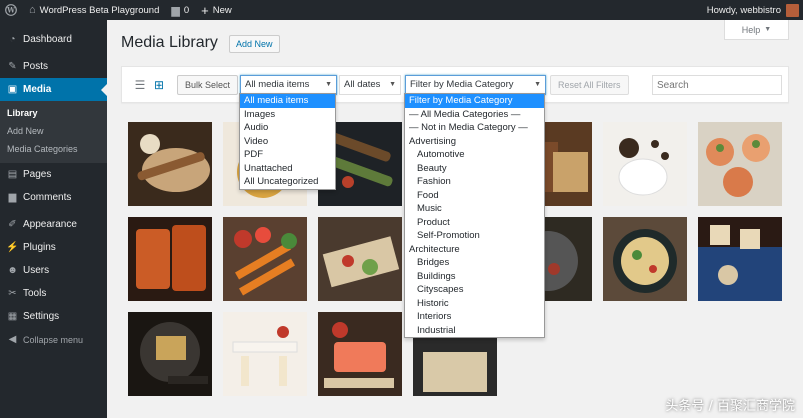 The width and height of the screenshot is (803, 418). What do you see at coordinates (474, 155) in the screenshot?
I see `category-option: Automotive` at bounding box center [474, 155].